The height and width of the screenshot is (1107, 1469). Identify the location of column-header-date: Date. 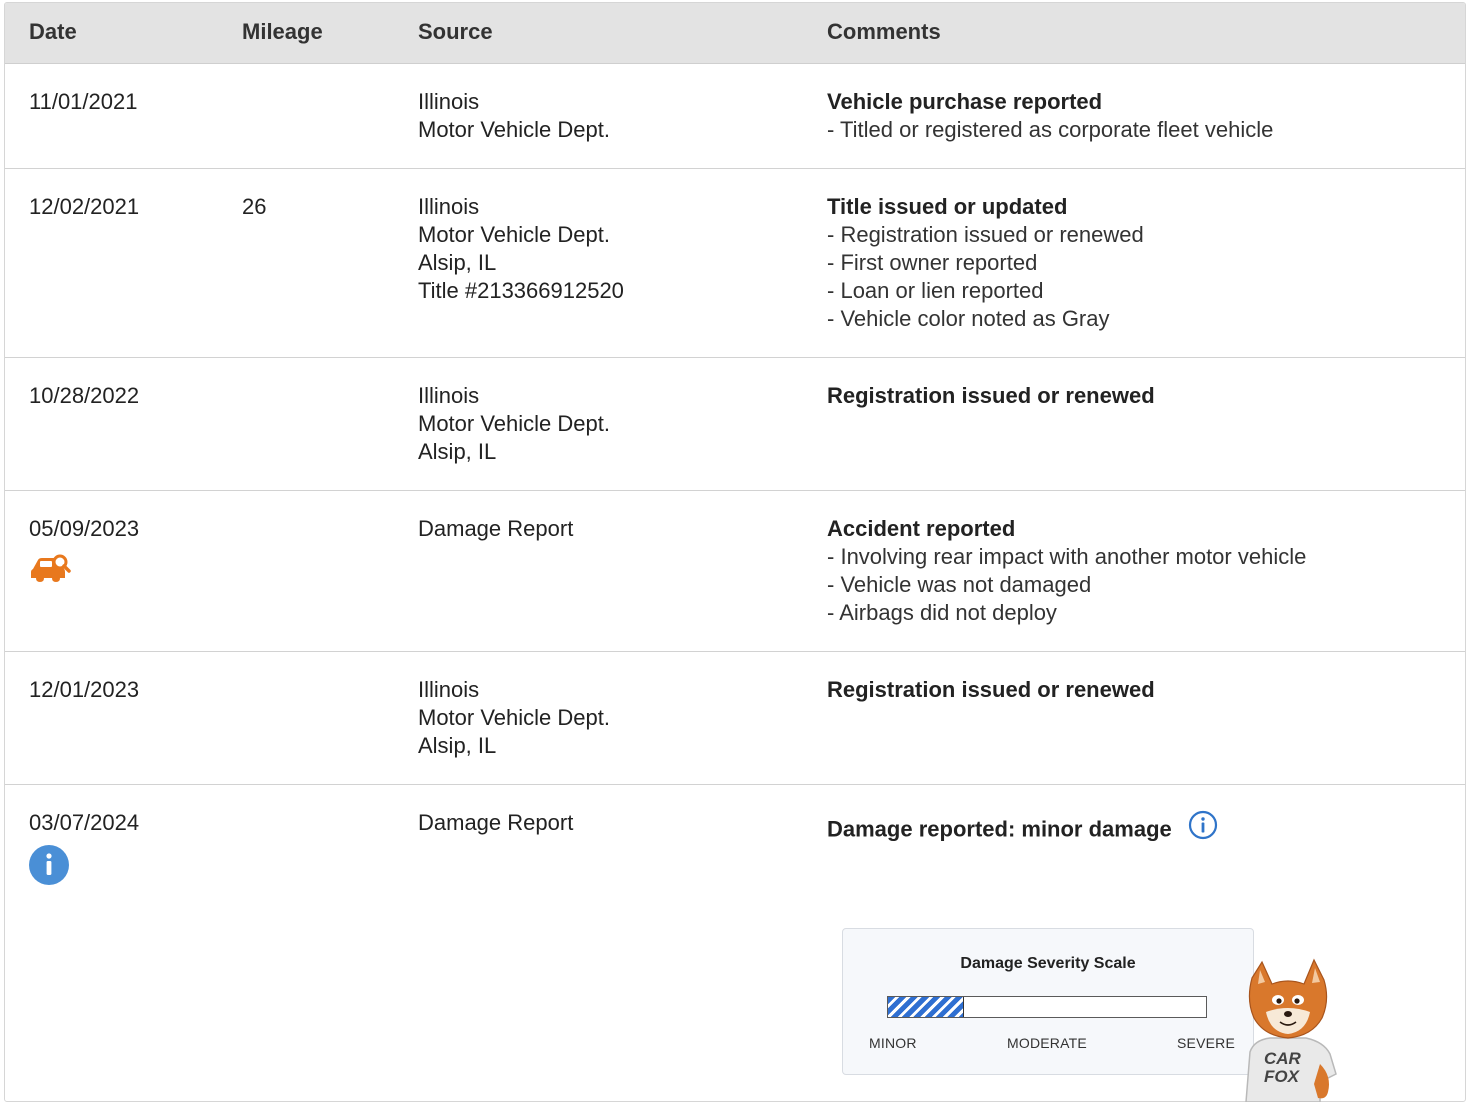
(53, 32).